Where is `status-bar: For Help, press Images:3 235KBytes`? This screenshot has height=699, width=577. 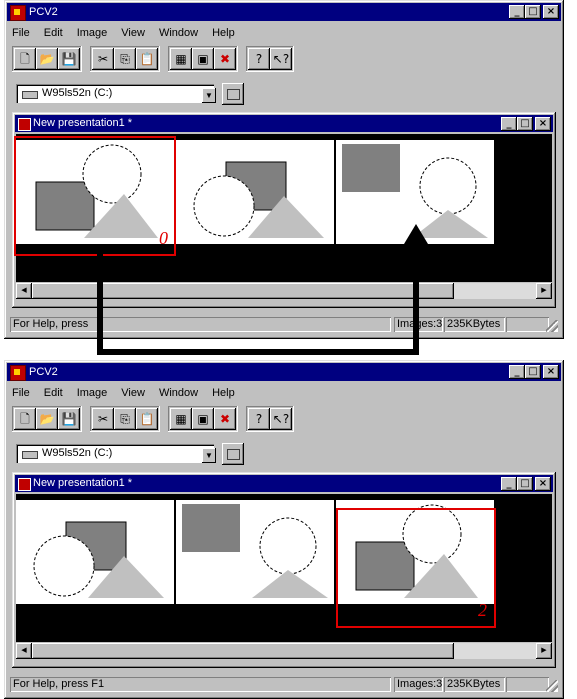 status-bar: For Help, press Images:3 235KBytes is located at coordinates (284, 324).